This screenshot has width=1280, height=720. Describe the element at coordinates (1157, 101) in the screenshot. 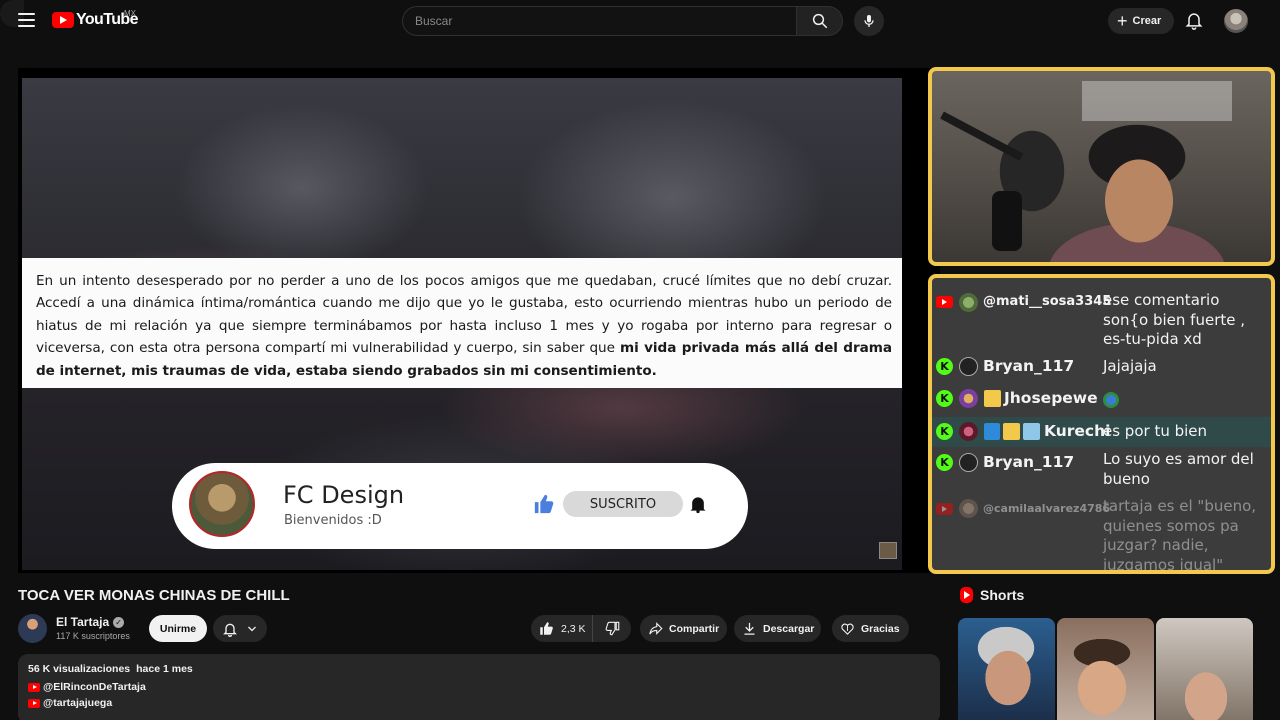

I see `background-shelf` at that location.